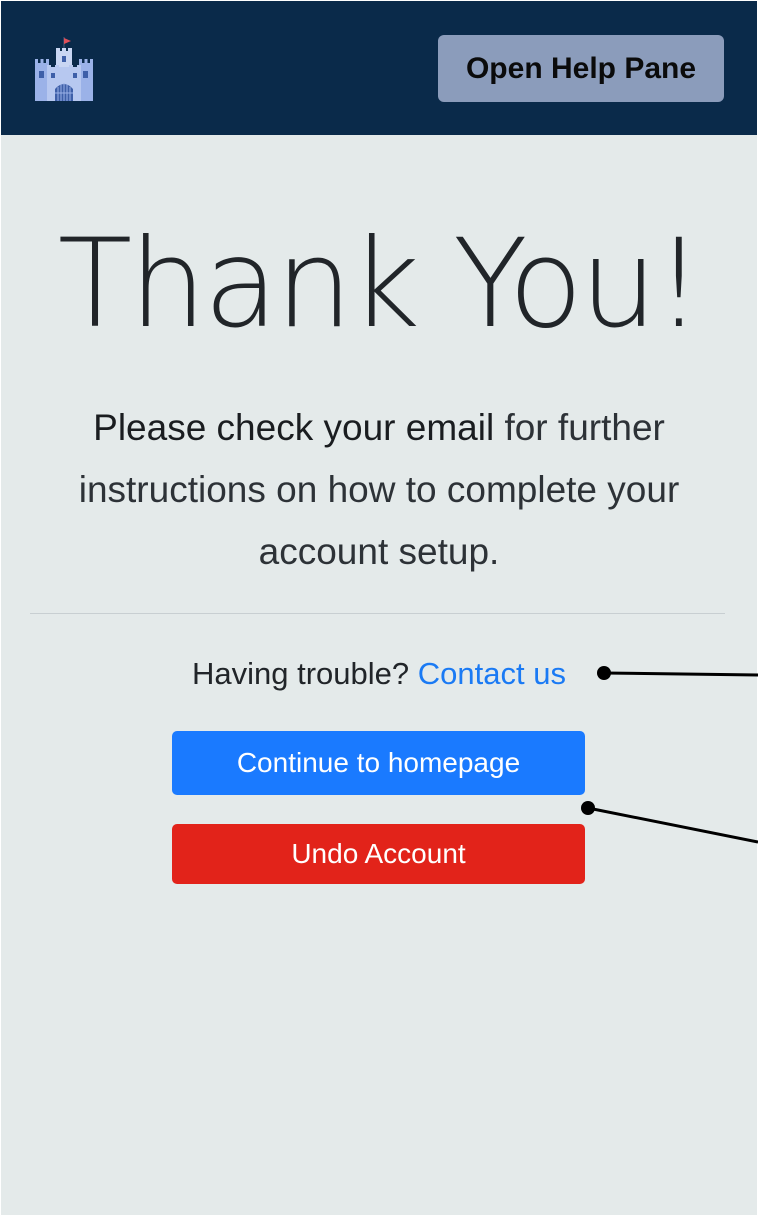  What do you see at coordinates (301, 673) in the screenshot?
I see `trouble-text: Having trouble?` at bounding box center [301, 673].